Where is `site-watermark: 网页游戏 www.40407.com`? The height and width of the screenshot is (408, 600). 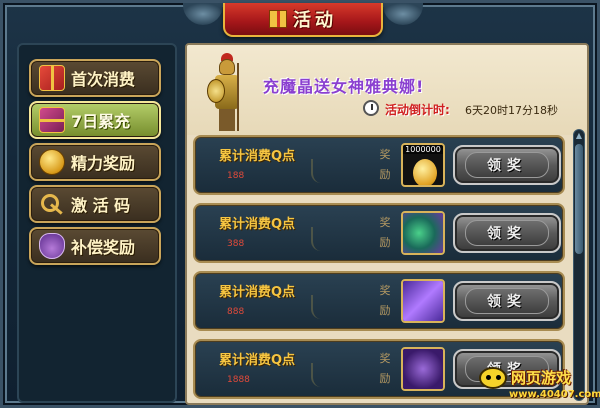 site-watermark: 网页游戏 www.40407.com is located at coordinates (539, 386).